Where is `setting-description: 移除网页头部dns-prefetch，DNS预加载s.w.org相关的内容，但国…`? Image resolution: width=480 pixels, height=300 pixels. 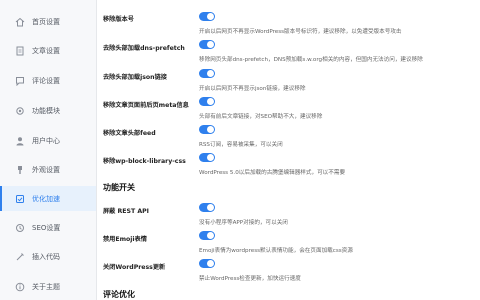 setting-description: 移除网页头部dns-prefetch，DNS预加载s.w.org相关的内容，但国… is located at coordinates (311, 60).